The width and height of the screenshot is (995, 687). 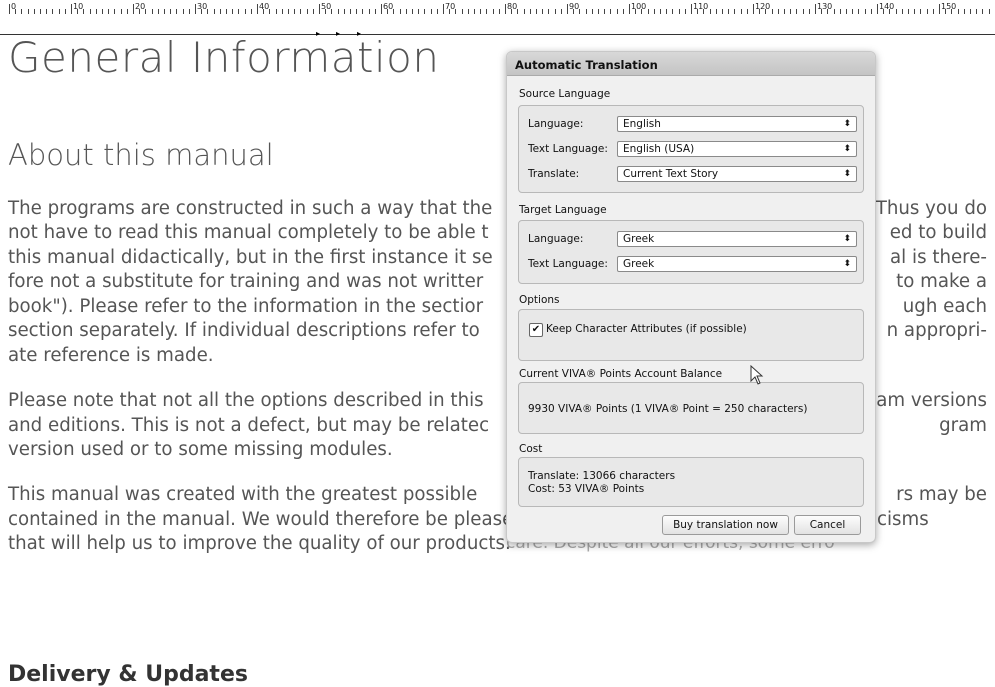 I want to click on target-language-value: Greek, so click(x=639, y=239).